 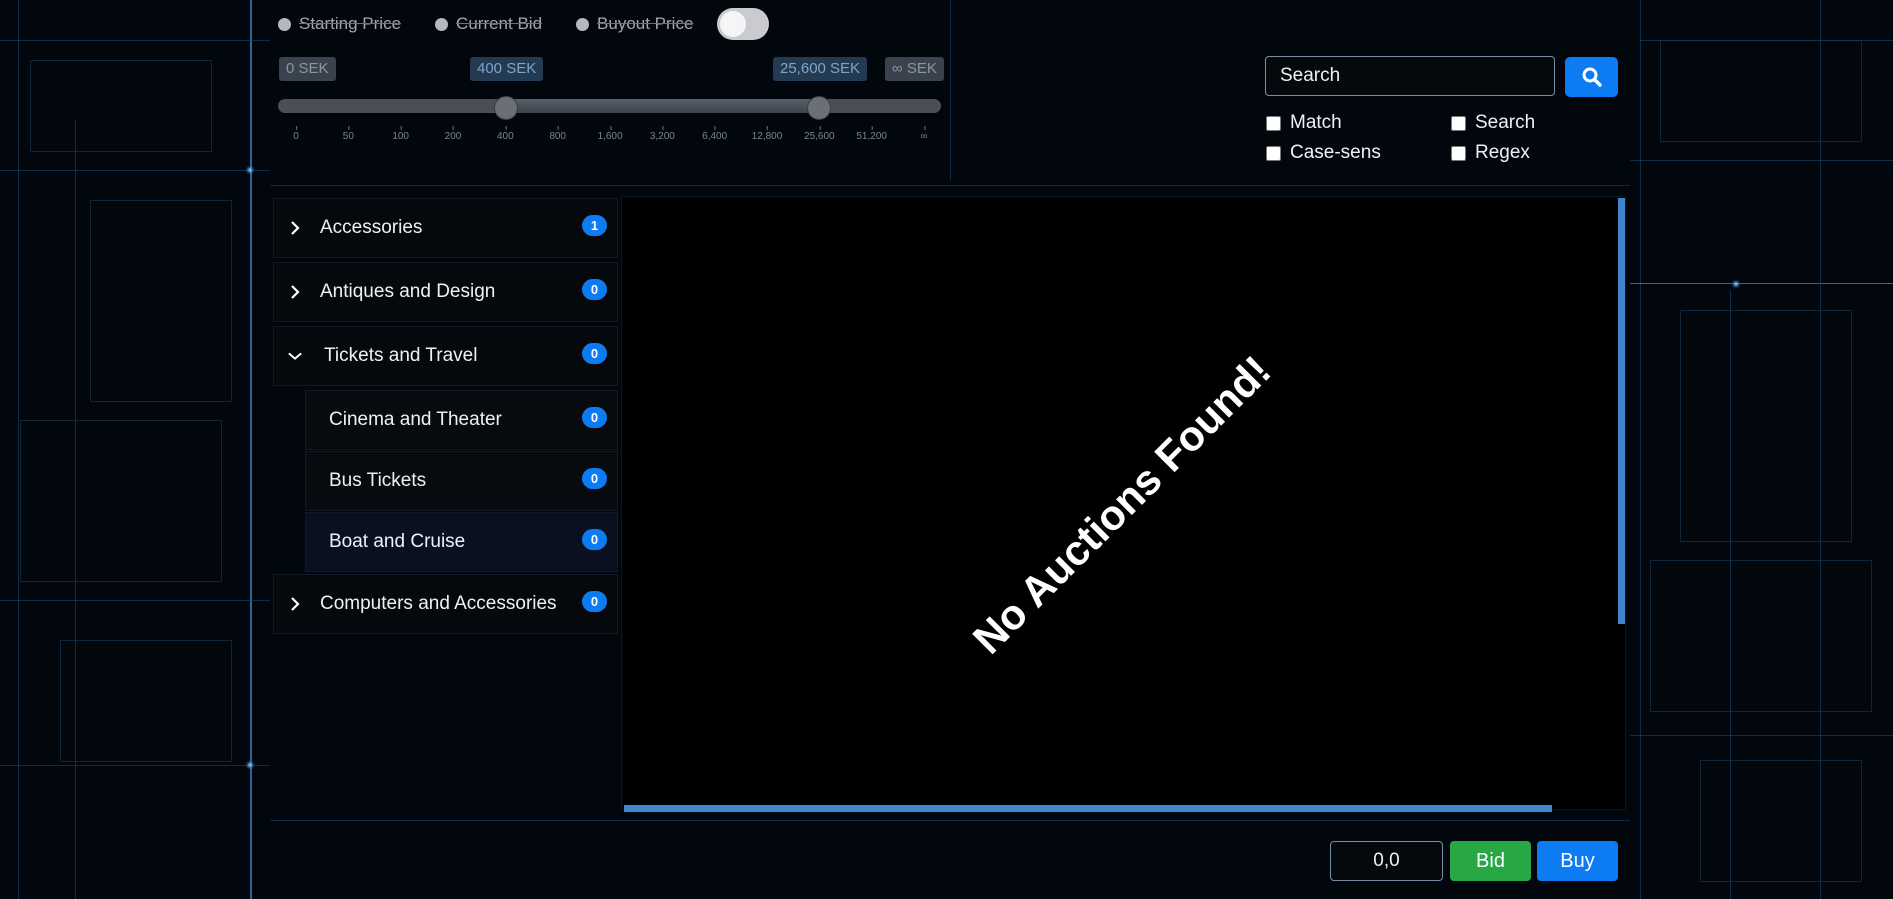 I want to click on category-label: Accessories, so click(x=371, y=227).